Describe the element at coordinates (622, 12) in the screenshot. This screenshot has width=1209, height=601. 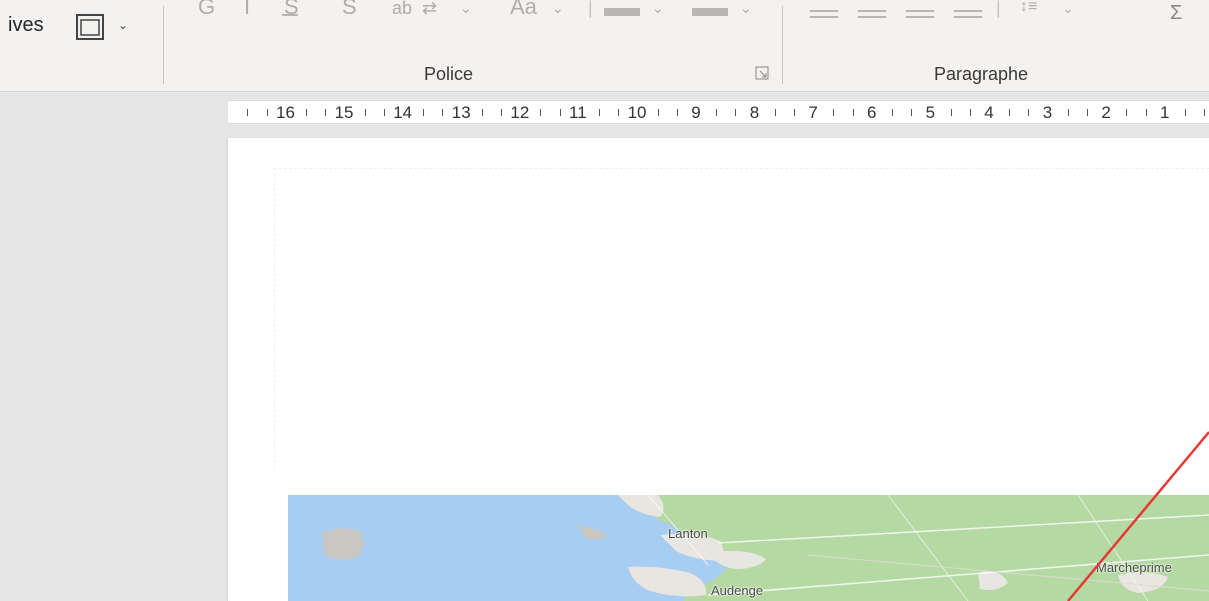
I see `highlight-color-icon` at that location.